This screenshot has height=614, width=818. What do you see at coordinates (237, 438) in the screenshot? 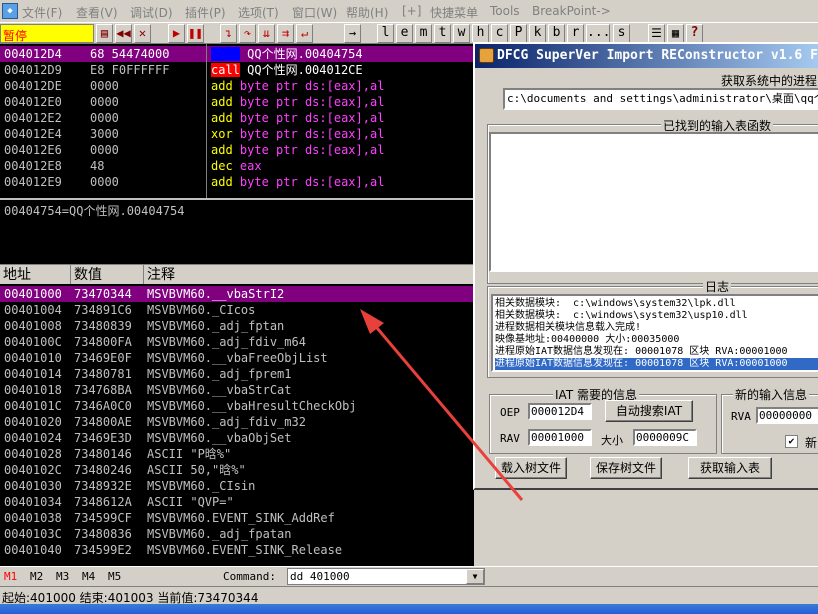
I see `dump-row: 00401024 73469E3D MSVBVM60.__vbaObjSet` at bounding box center [237, 438].